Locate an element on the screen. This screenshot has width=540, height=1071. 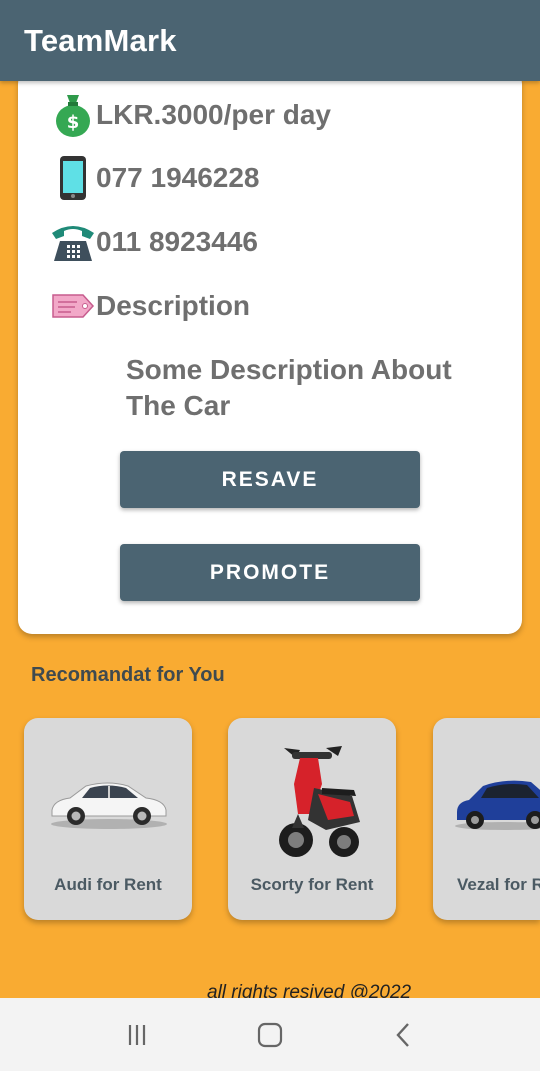
telephone-icon is located at coordinates (73, 242).